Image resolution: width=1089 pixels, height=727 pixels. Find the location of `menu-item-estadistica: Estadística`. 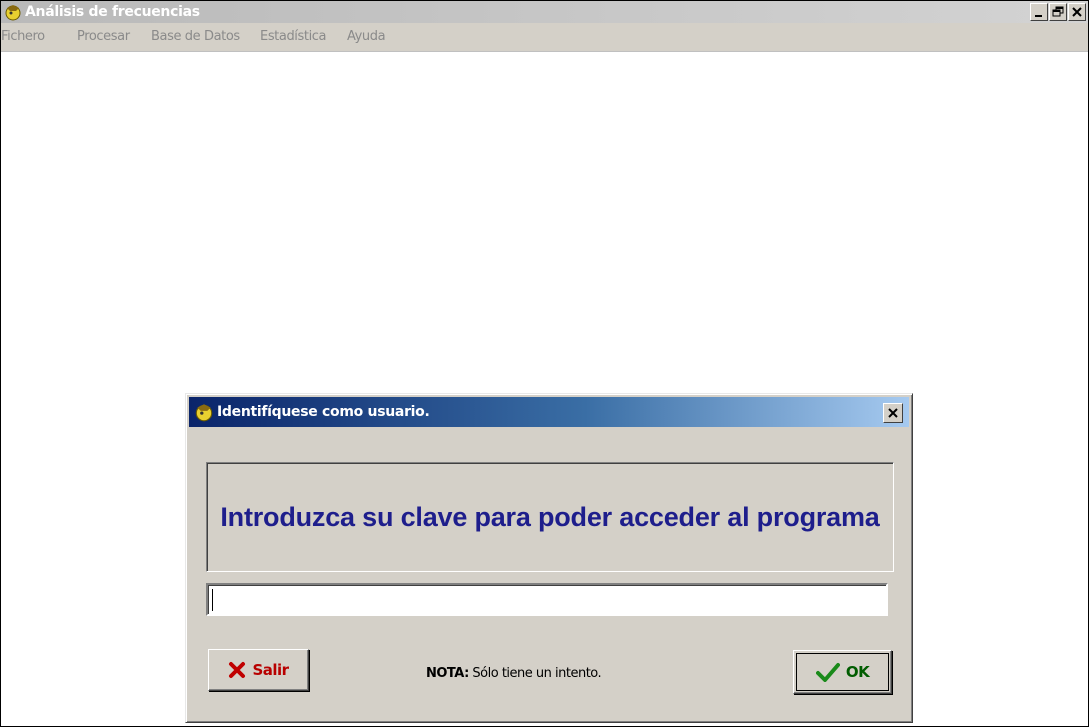

menu-item-estadistica: Estadística is located at coordinates (293, 36).